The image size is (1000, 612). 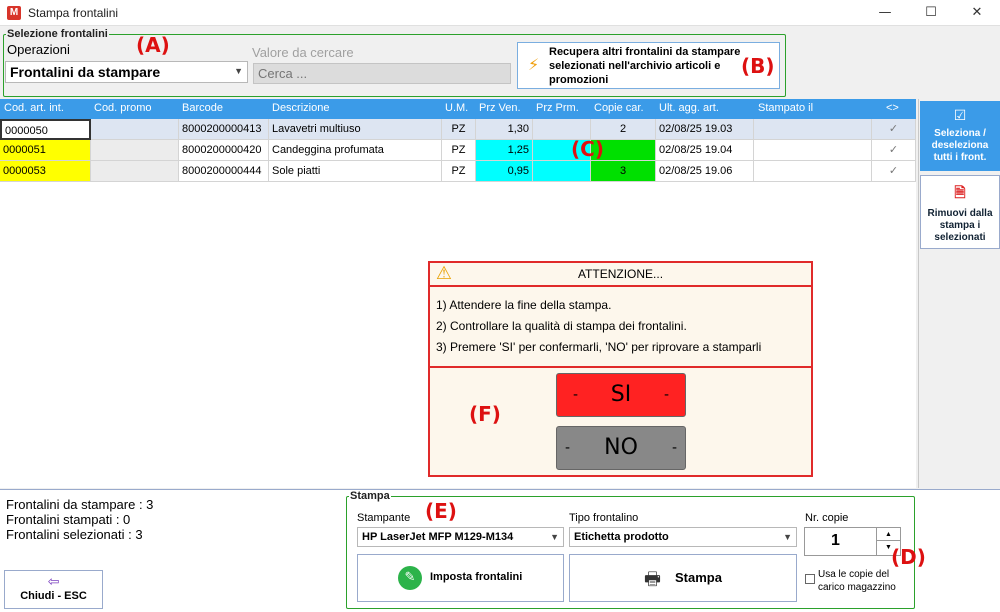 What do you see at coordinates (652, 579) in the screenshot?
I see `printer-icon: 🖶` at bounding box center [652, 579].